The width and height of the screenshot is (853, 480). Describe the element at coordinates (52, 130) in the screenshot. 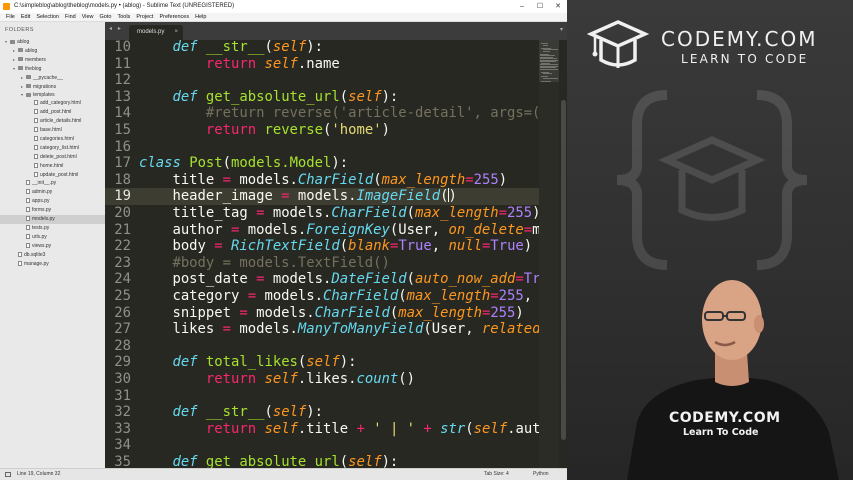

I see `sidebar-file: base.html` at that location.